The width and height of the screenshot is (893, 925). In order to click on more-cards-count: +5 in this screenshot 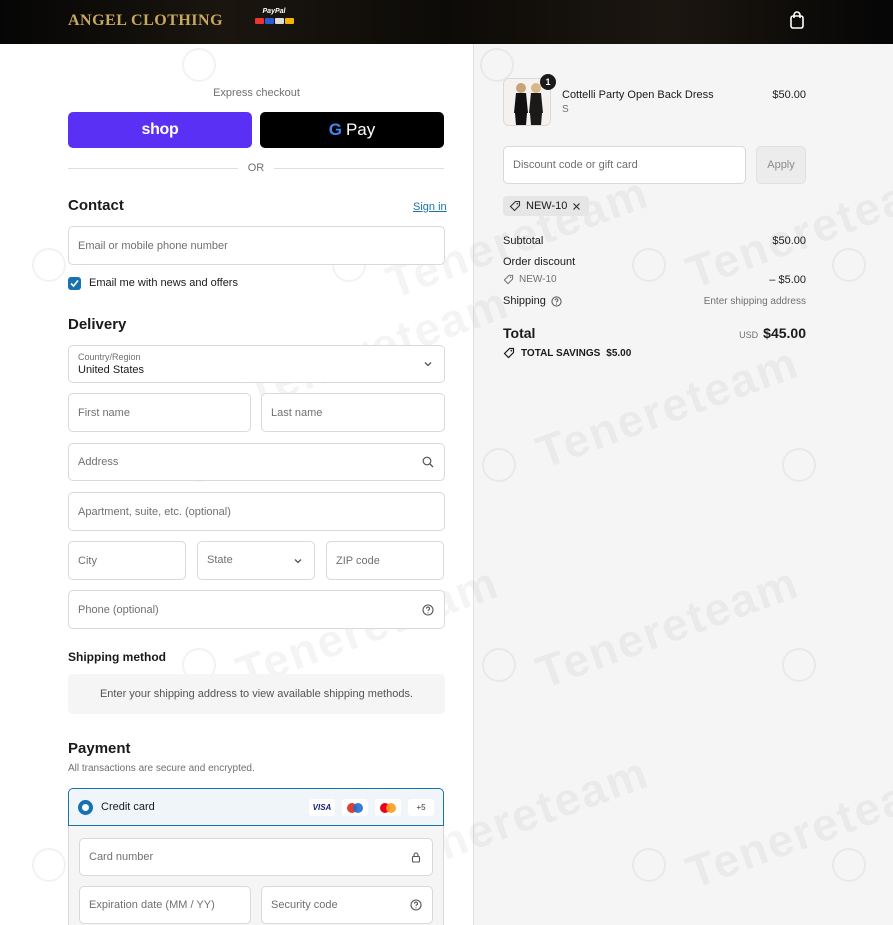, I will do `click(421, 807)`.